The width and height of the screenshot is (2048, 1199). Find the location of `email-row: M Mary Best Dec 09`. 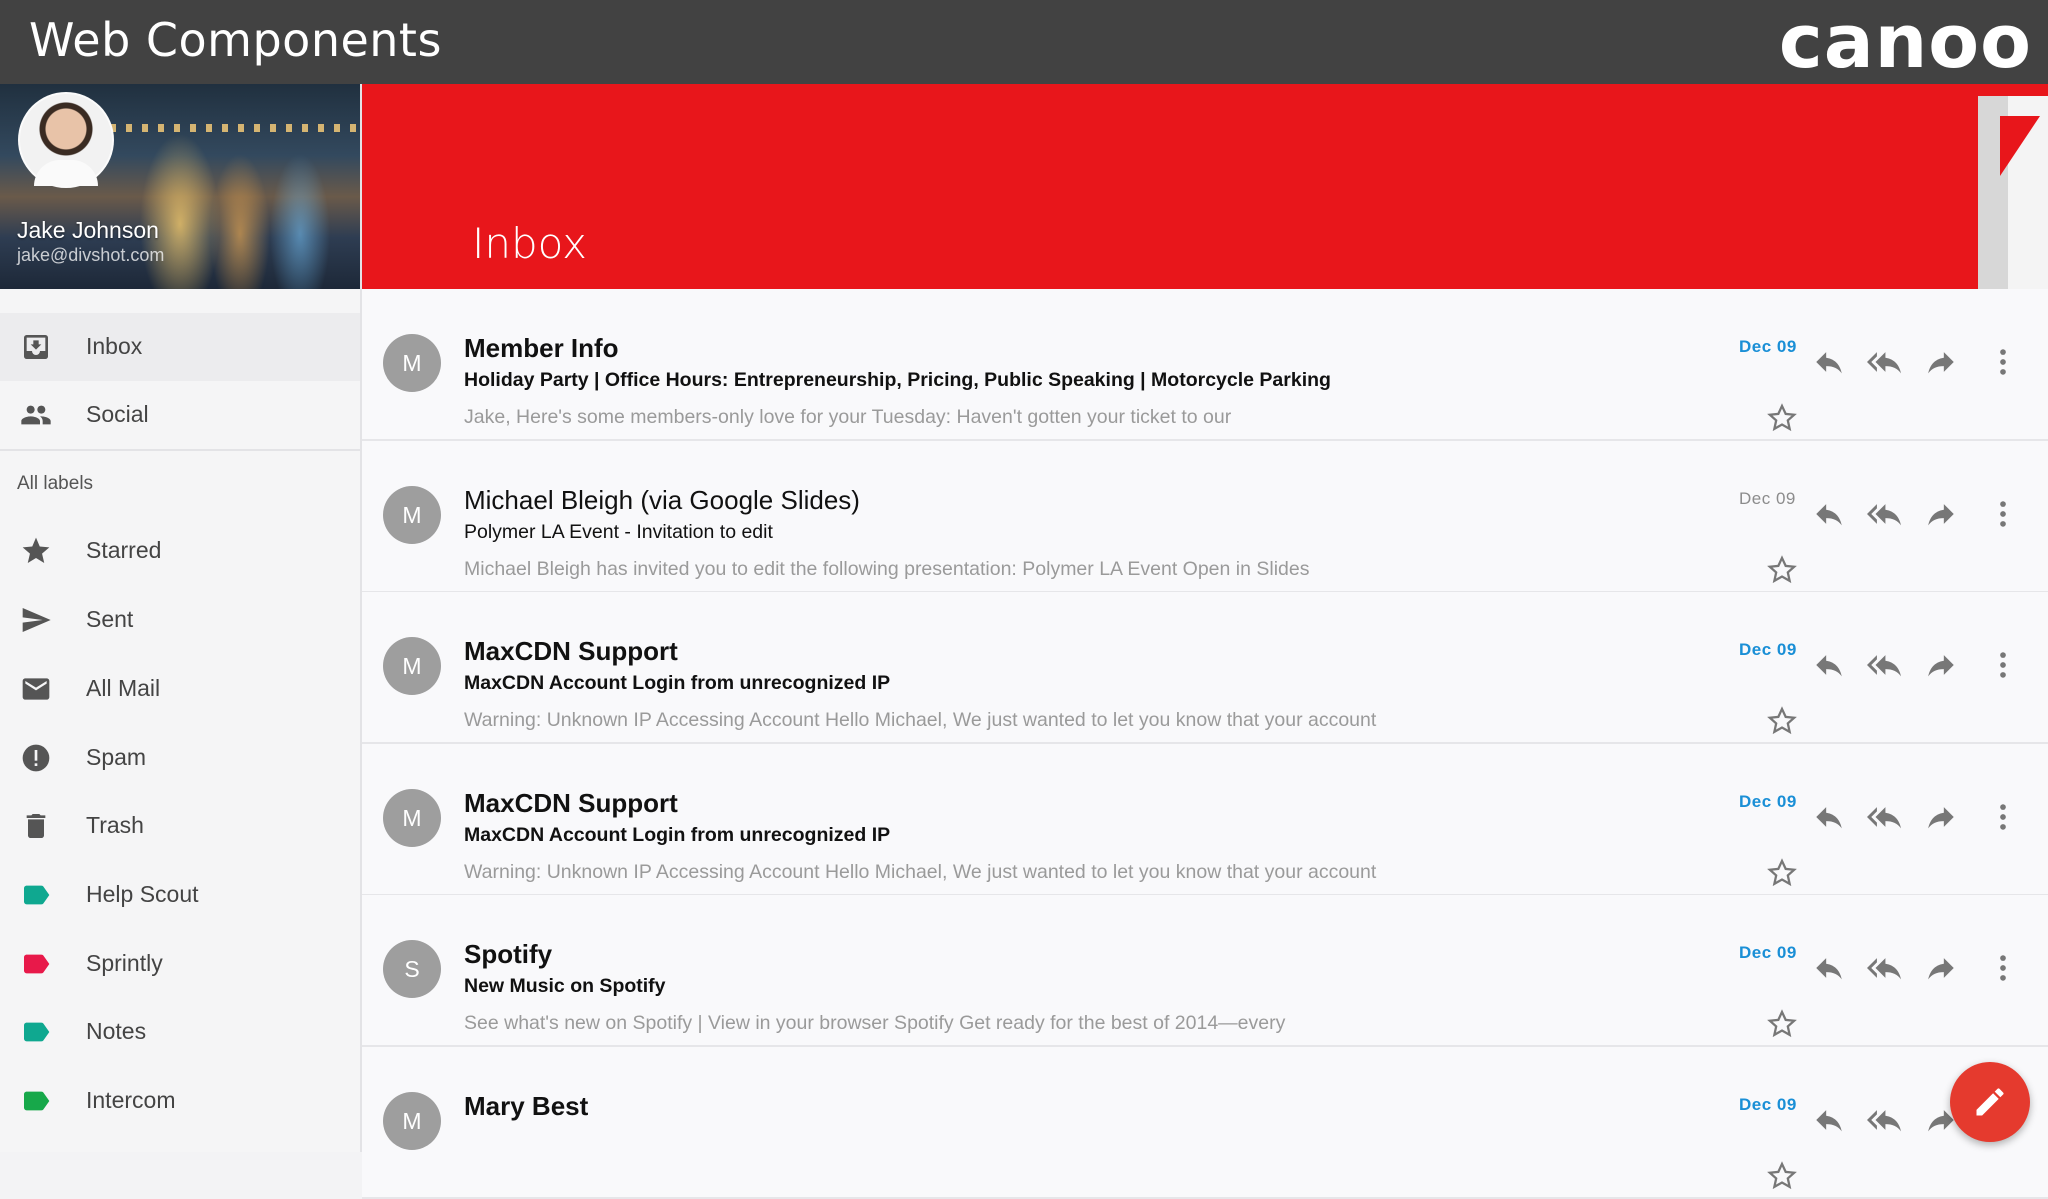

email-row: M Mary Best Dec 09 is located at coordinates (1205, 1122).